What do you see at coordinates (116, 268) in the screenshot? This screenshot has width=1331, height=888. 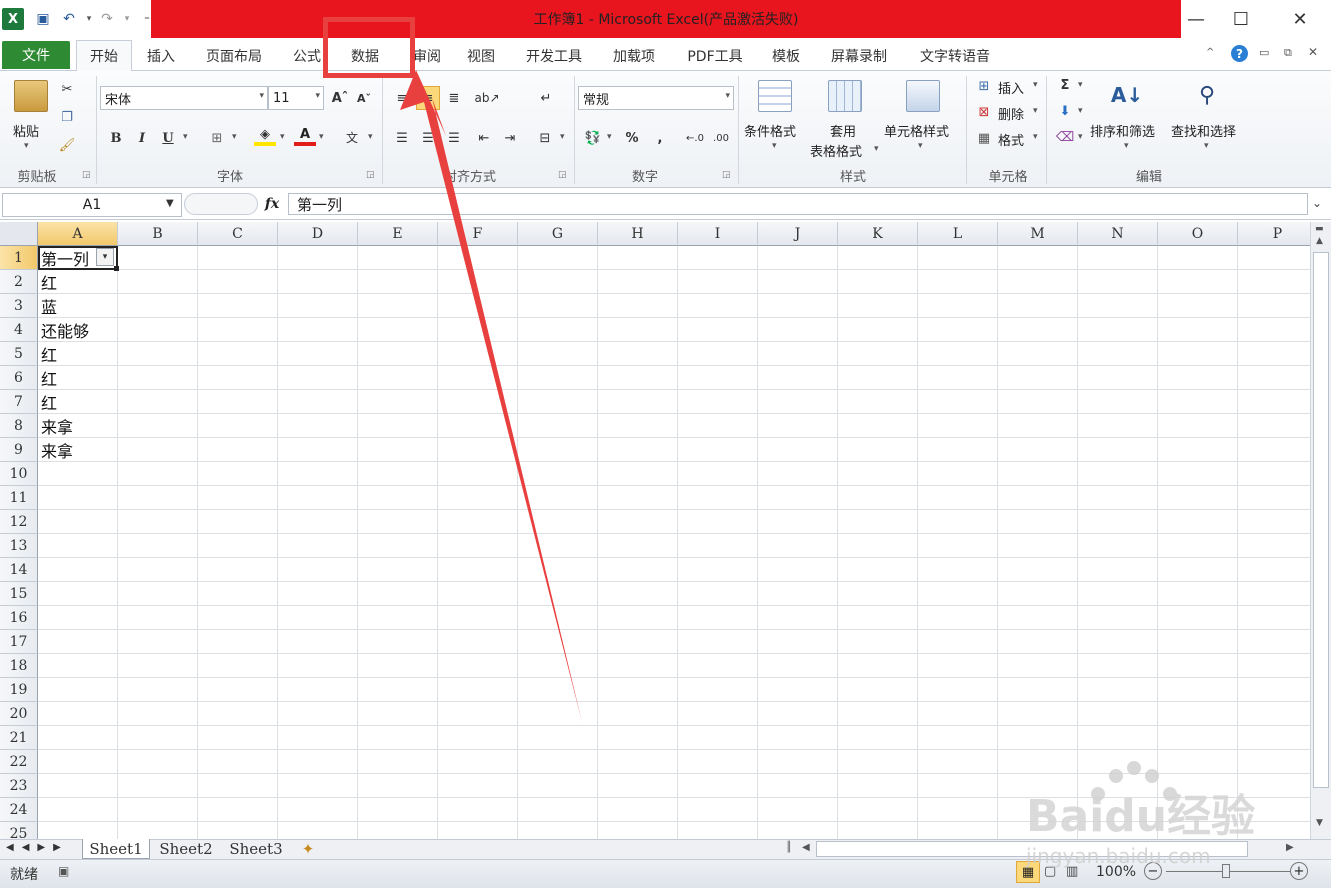 I see `fill-handle` at bounding box center [116, 268].